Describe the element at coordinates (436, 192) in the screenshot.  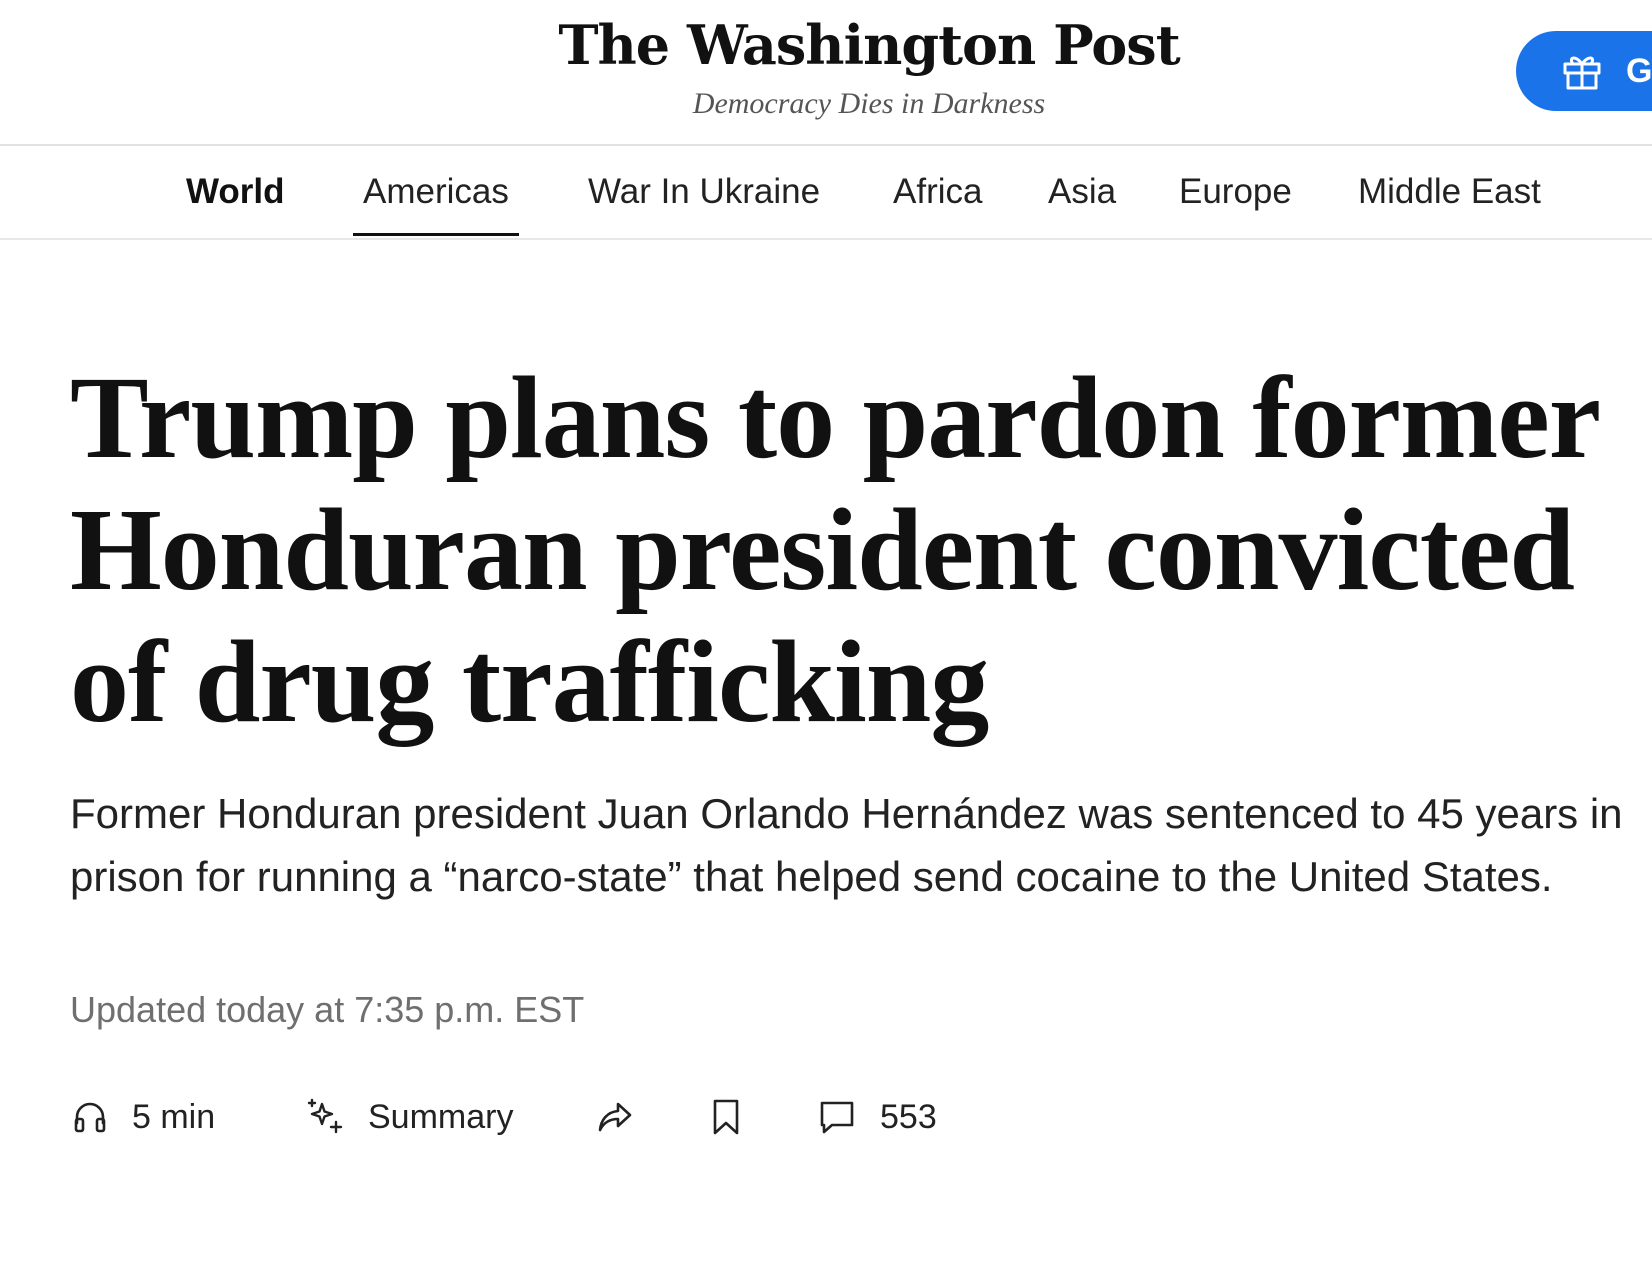
I see `nav-item-americas: Americas` at that location.